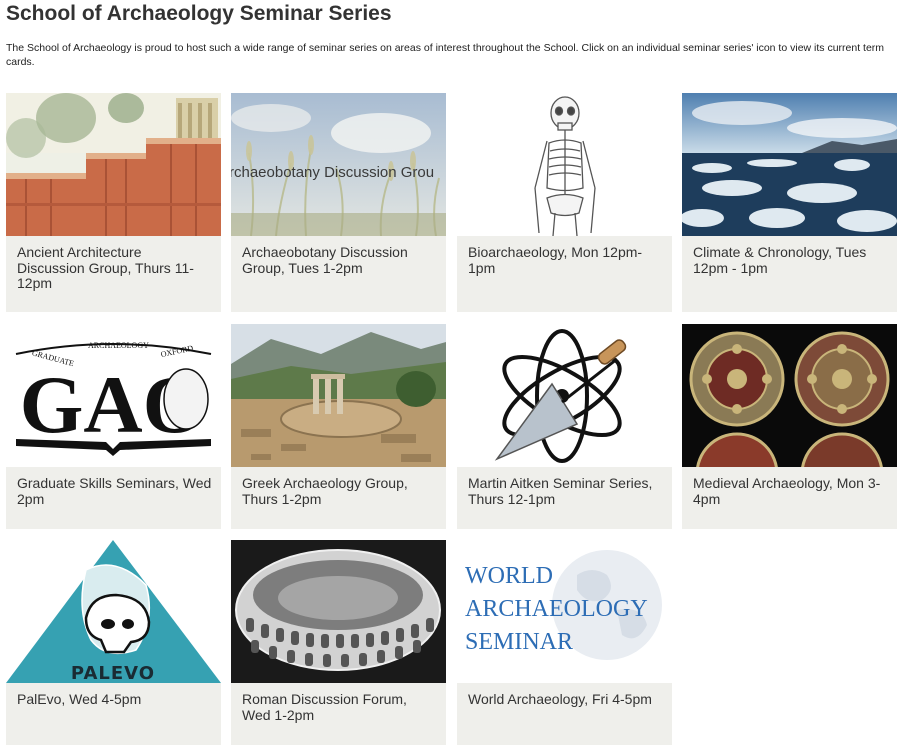  I want to click on archaeobotany-image: rchaeobotany Discussion Grou, so click(338, 164).